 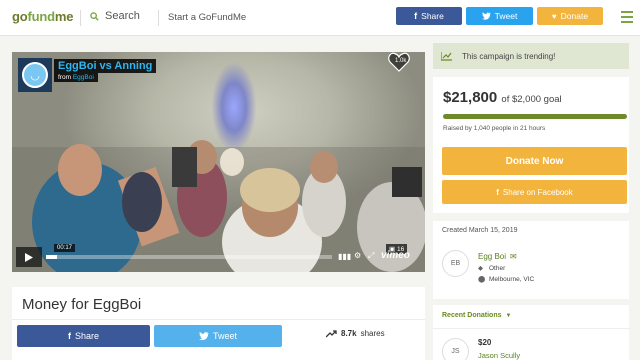 What do you see at coordinates (189, 257) in the screenshot?
I see `video-progress-bar` at bounding box center [189, 257].